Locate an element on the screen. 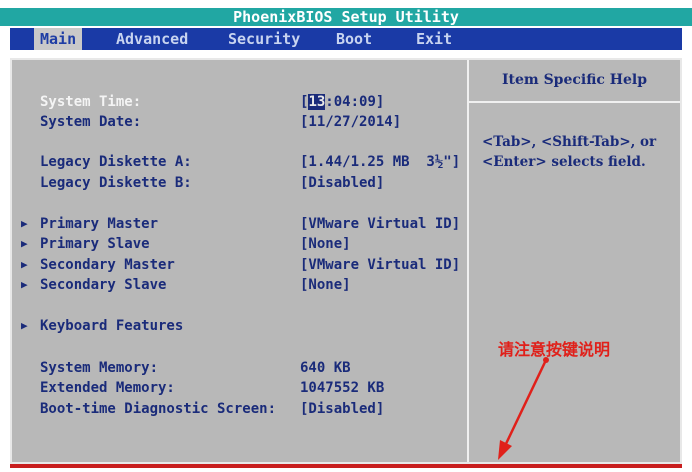  row-system-time: System Time: [13:04:09] is located at coordinates (239, 102).